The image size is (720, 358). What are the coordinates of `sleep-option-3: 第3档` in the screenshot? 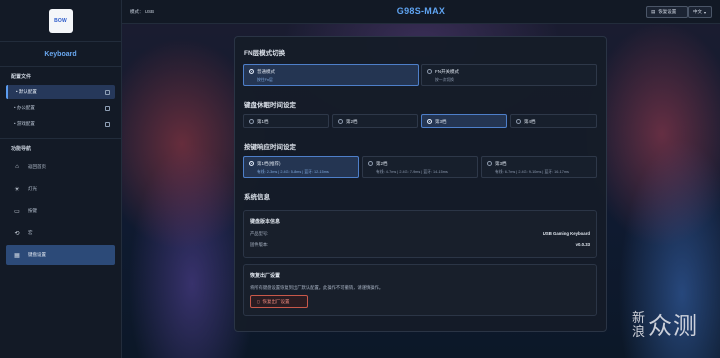 It's located at (464, 121).